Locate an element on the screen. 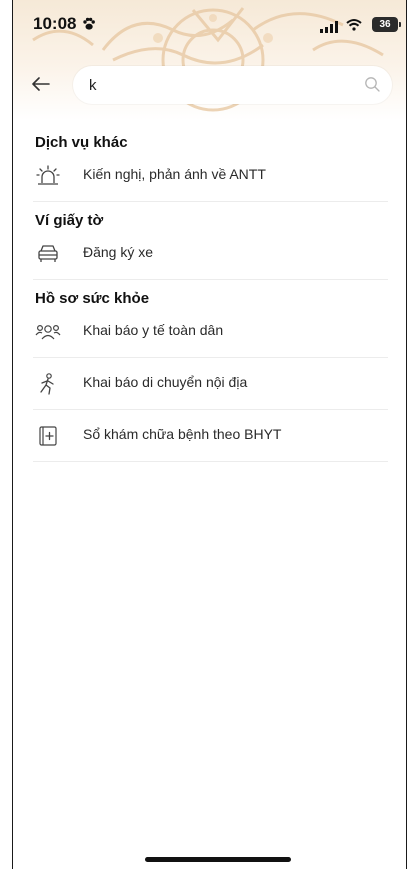 The image size is (410, 869). car-icon is located at coordinates (48, 254).